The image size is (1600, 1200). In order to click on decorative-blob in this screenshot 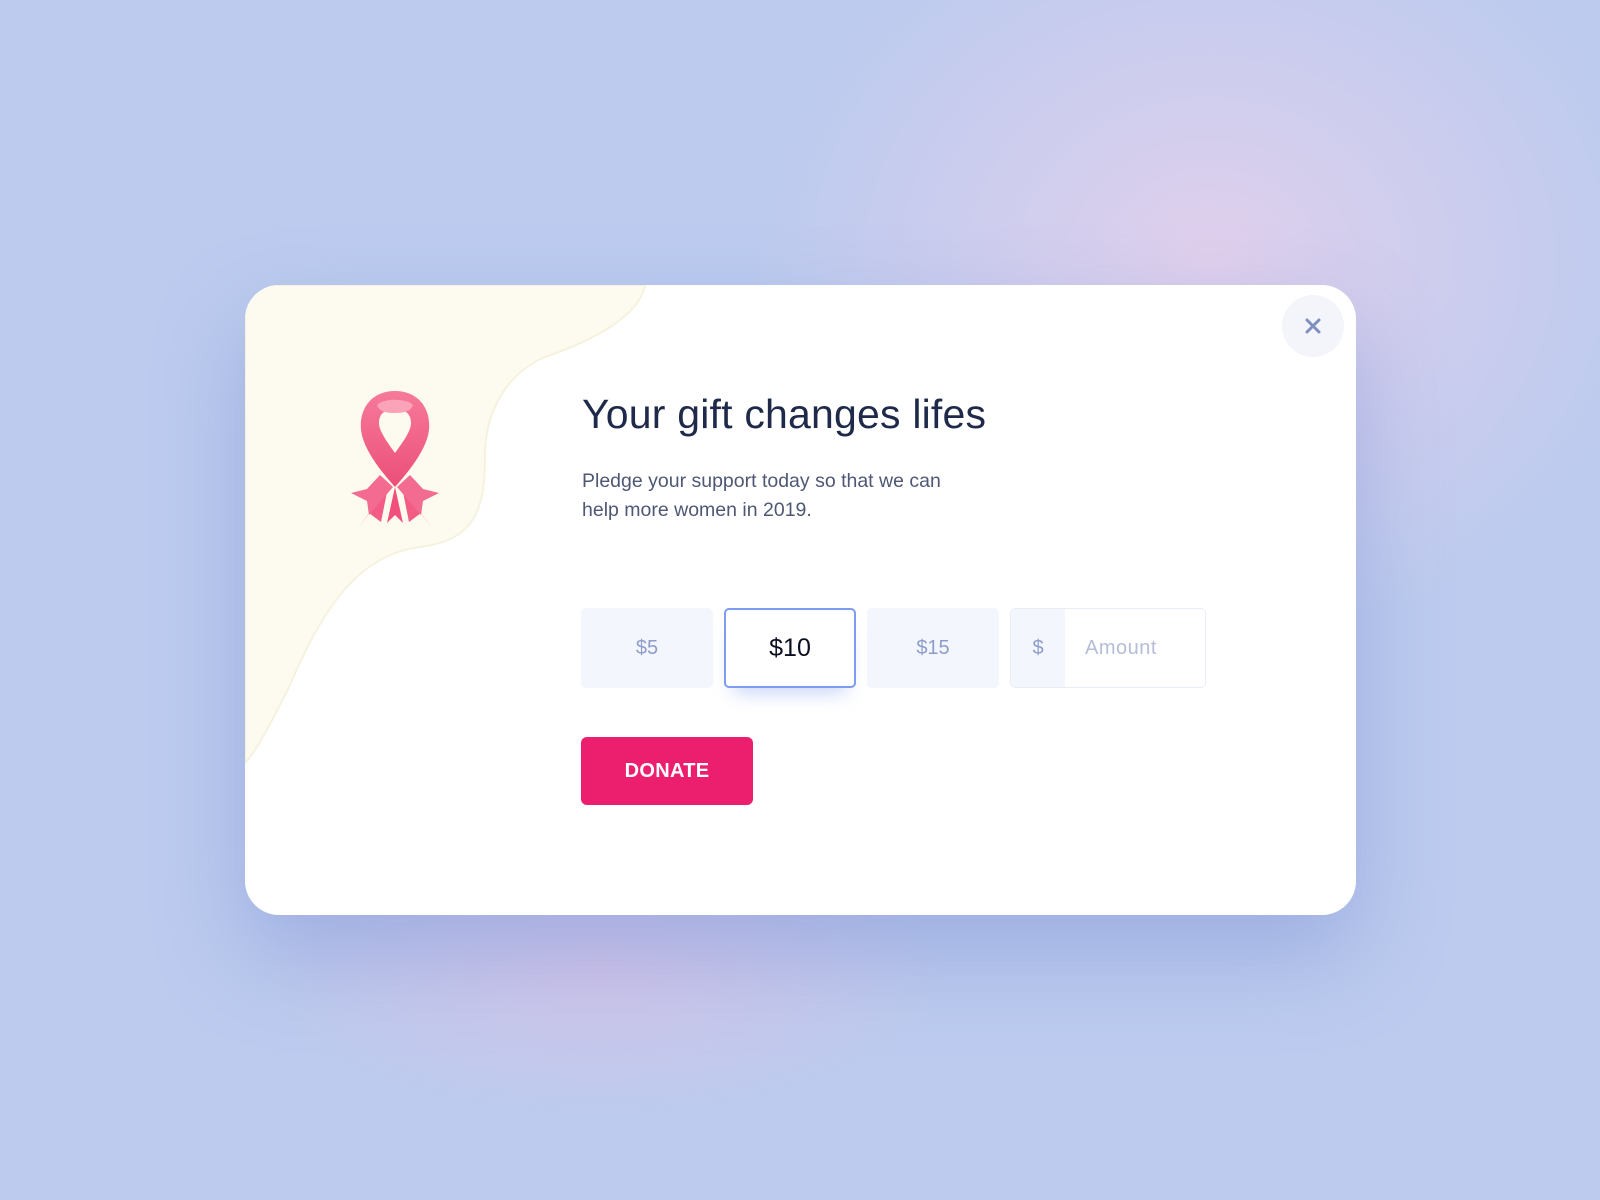, I will do `click(446, 525)`.